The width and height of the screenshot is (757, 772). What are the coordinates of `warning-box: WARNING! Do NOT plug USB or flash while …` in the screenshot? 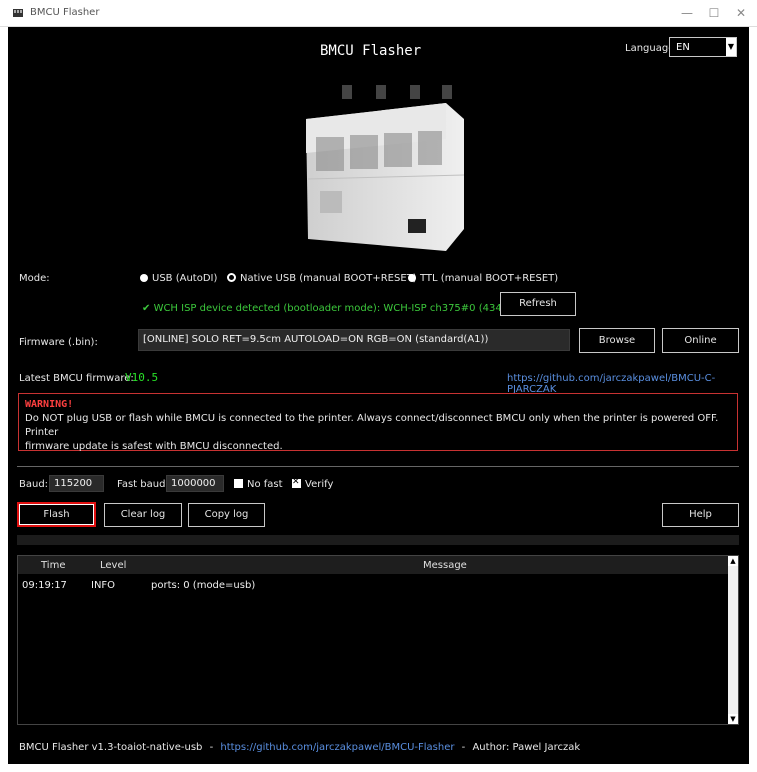 It's located at (378, 423).